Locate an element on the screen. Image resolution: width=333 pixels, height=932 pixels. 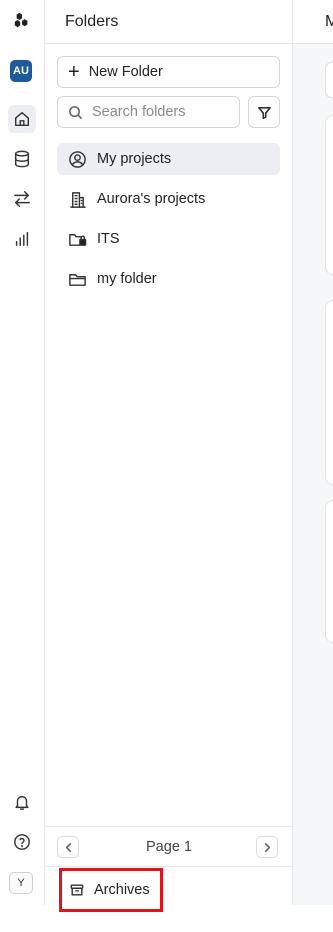
archive-icon is located at coordinates (77, 890).